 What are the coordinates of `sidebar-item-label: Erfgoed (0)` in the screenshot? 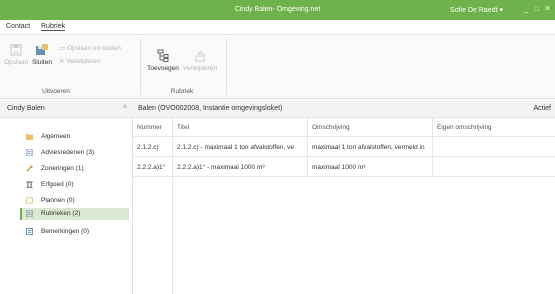 It's located at (57, 184).